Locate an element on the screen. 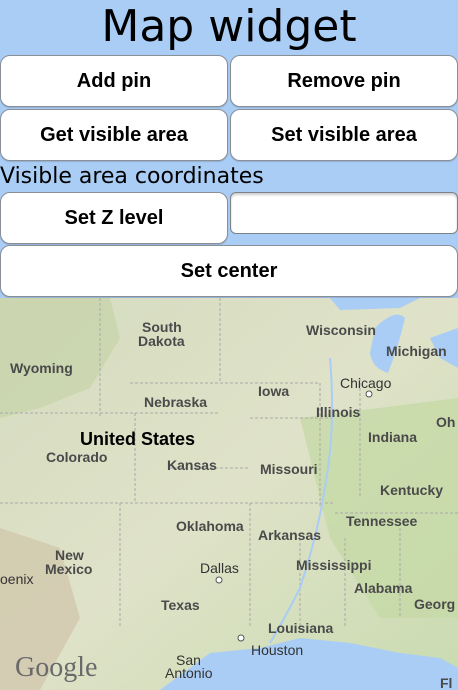  map-label-michigan: Michigan is located at coordinates (416, 351).